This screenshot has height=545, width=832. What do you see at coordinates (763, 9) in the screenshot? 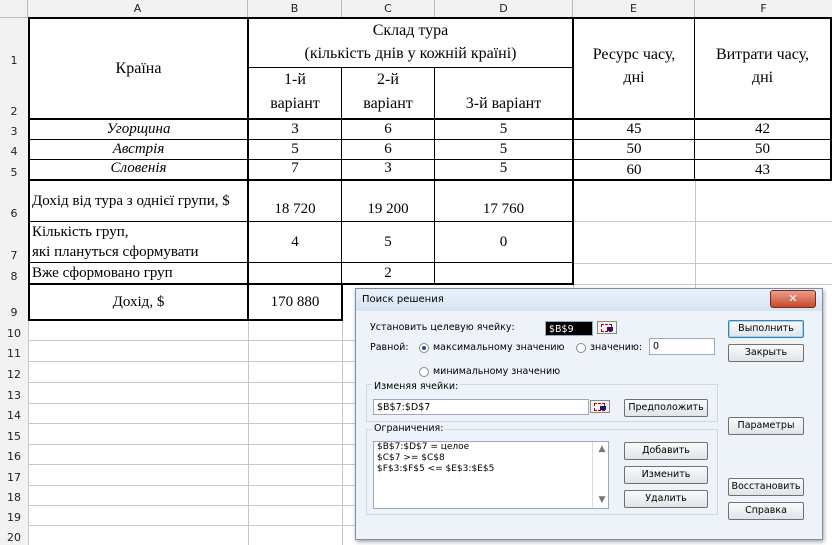
I see `column-header-f: F` at bounding box center [763, 9].